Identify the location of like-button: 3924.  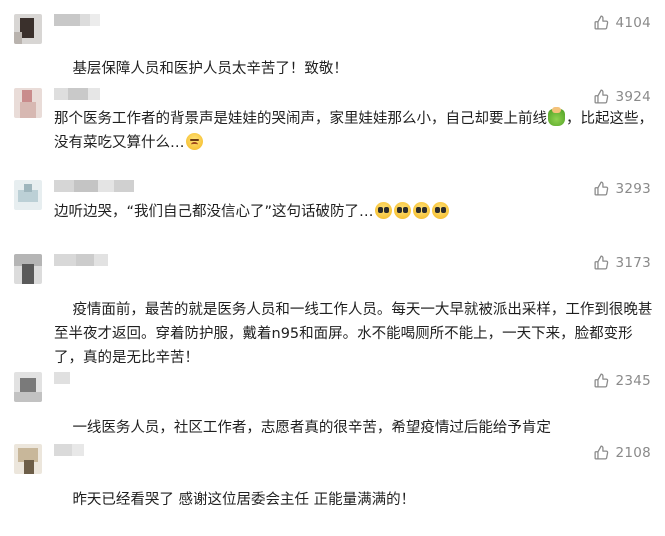
(622, 96).